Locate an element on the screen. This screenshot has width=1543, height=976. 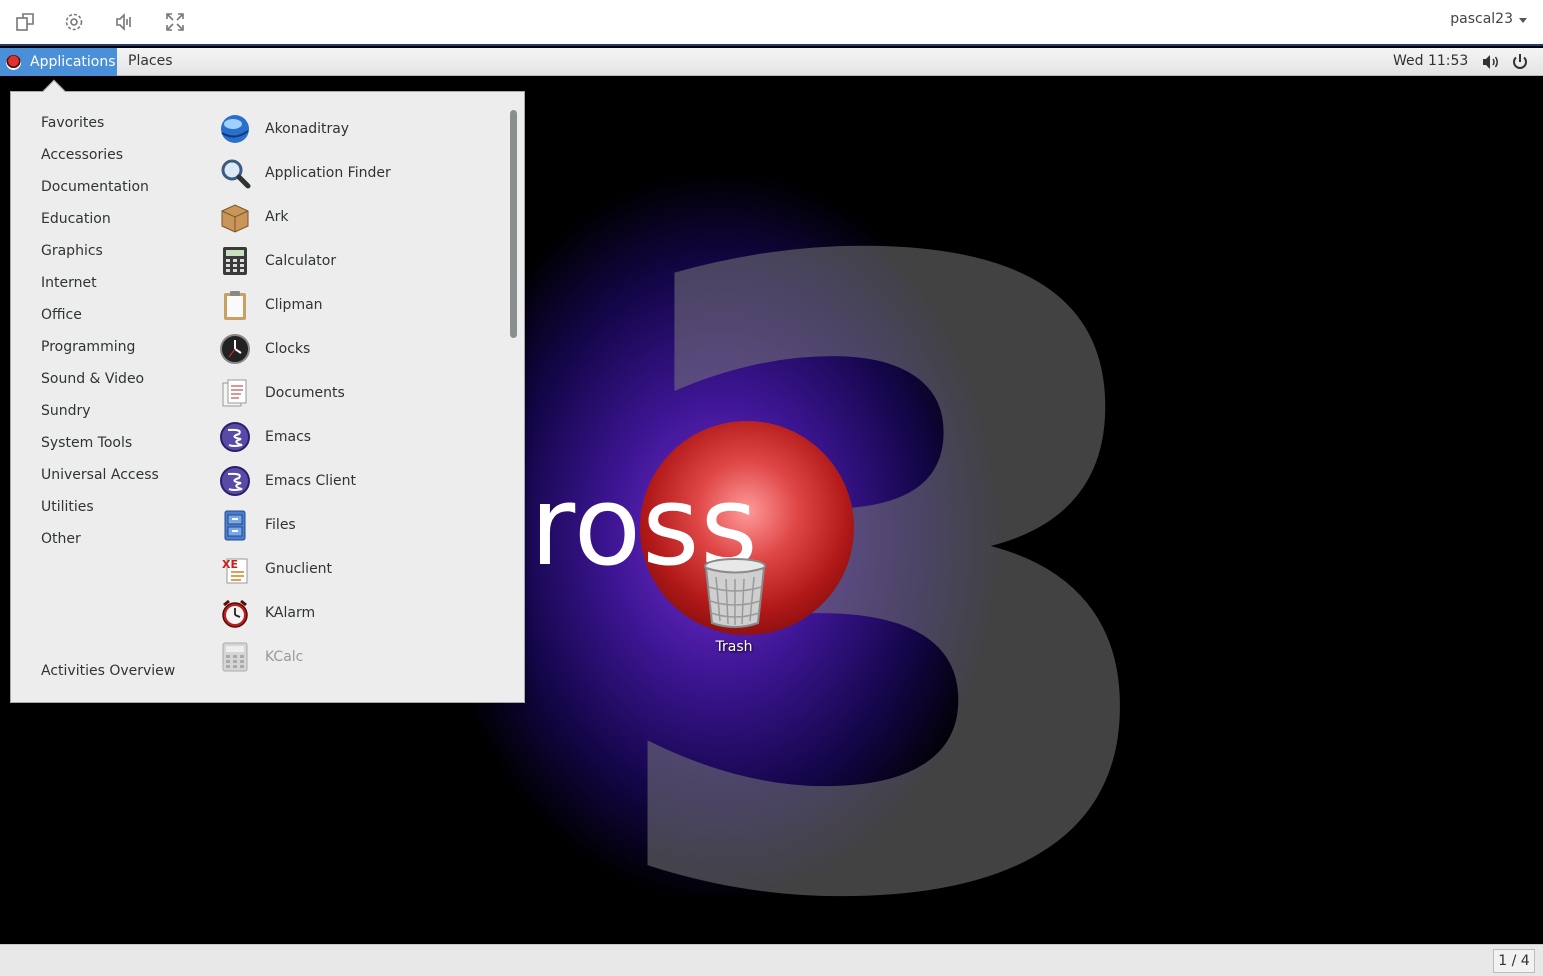
calculator-icon is located at coordinates (235, 261).